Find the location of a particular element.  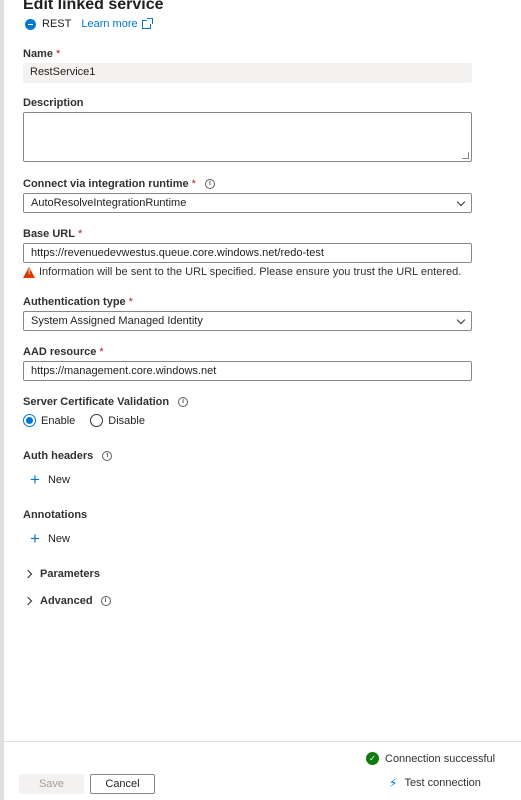

auth-type-label-text: Authentication type is located at coordinates (74, 302).